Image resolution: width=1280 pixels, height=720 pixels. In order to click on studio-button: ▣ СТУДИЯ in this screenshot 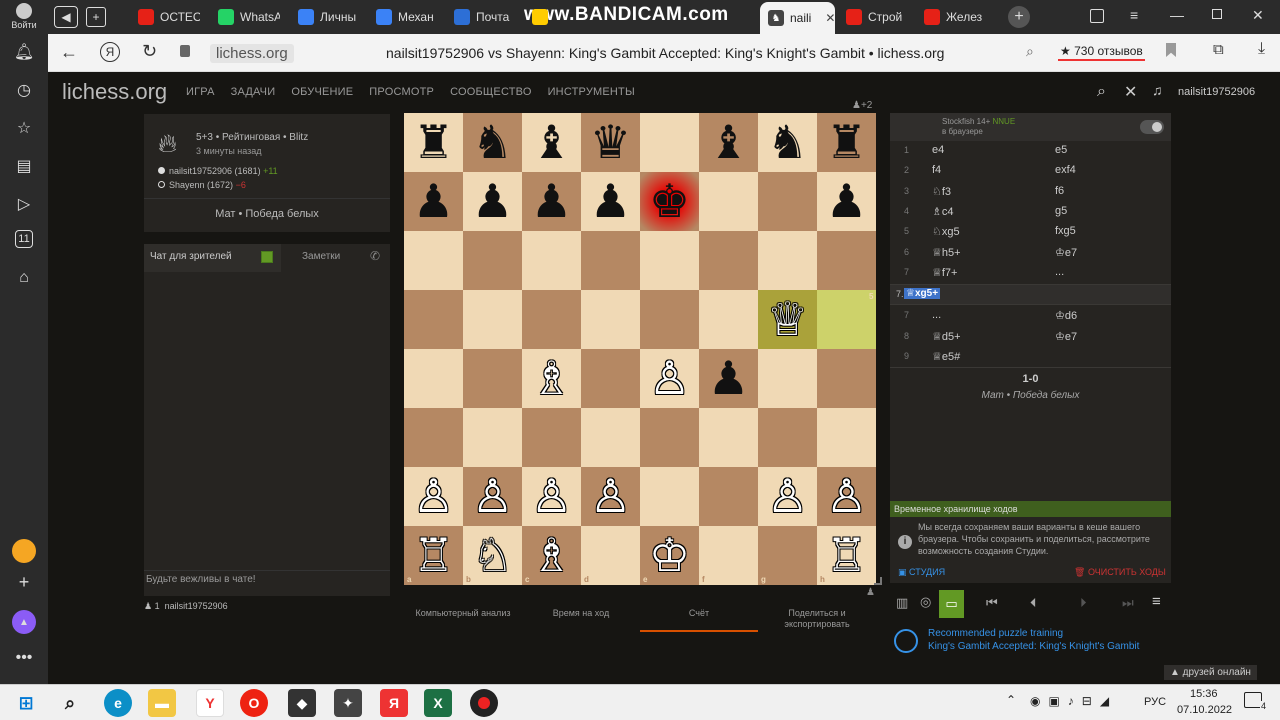, I will do `click(921, 572)`.